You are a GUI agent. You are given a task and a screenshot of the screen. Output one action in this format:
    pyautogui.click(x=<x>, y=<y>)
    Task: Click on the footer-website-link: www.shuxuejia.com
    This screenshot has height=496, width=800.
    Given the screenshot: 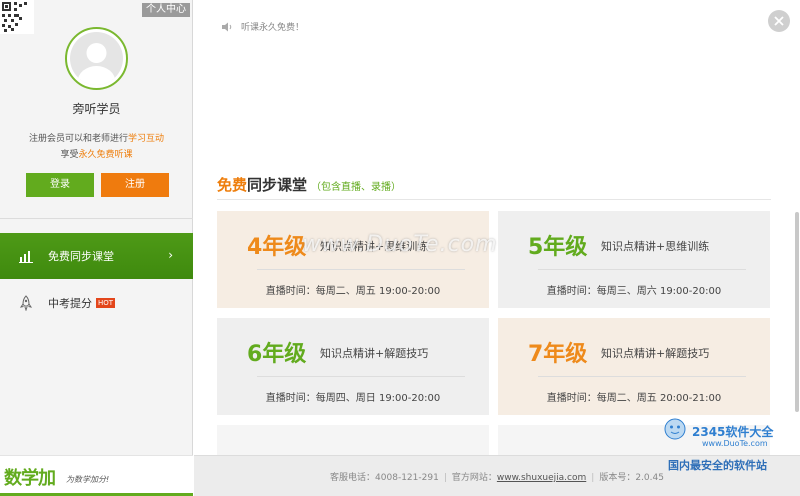 What is the action you would take?
    pyautogui.click(x=541, y=478)
    